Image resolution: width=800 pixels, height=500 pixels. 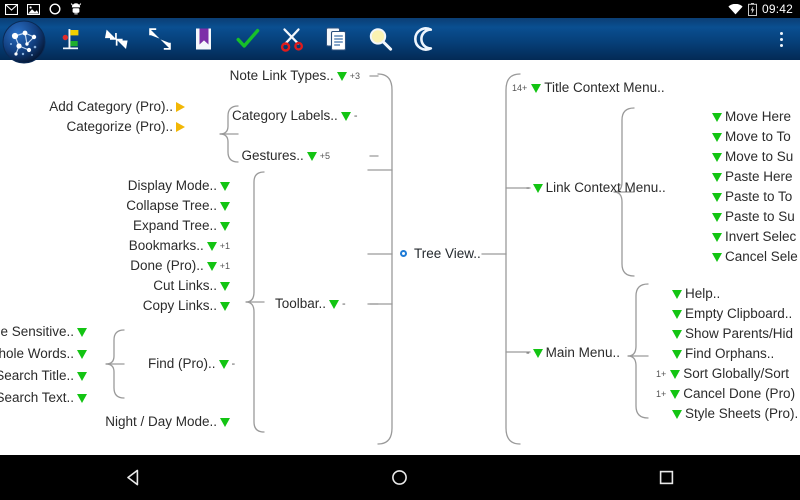 I want to click on nav-recents-button, so click(x=667, y=477).